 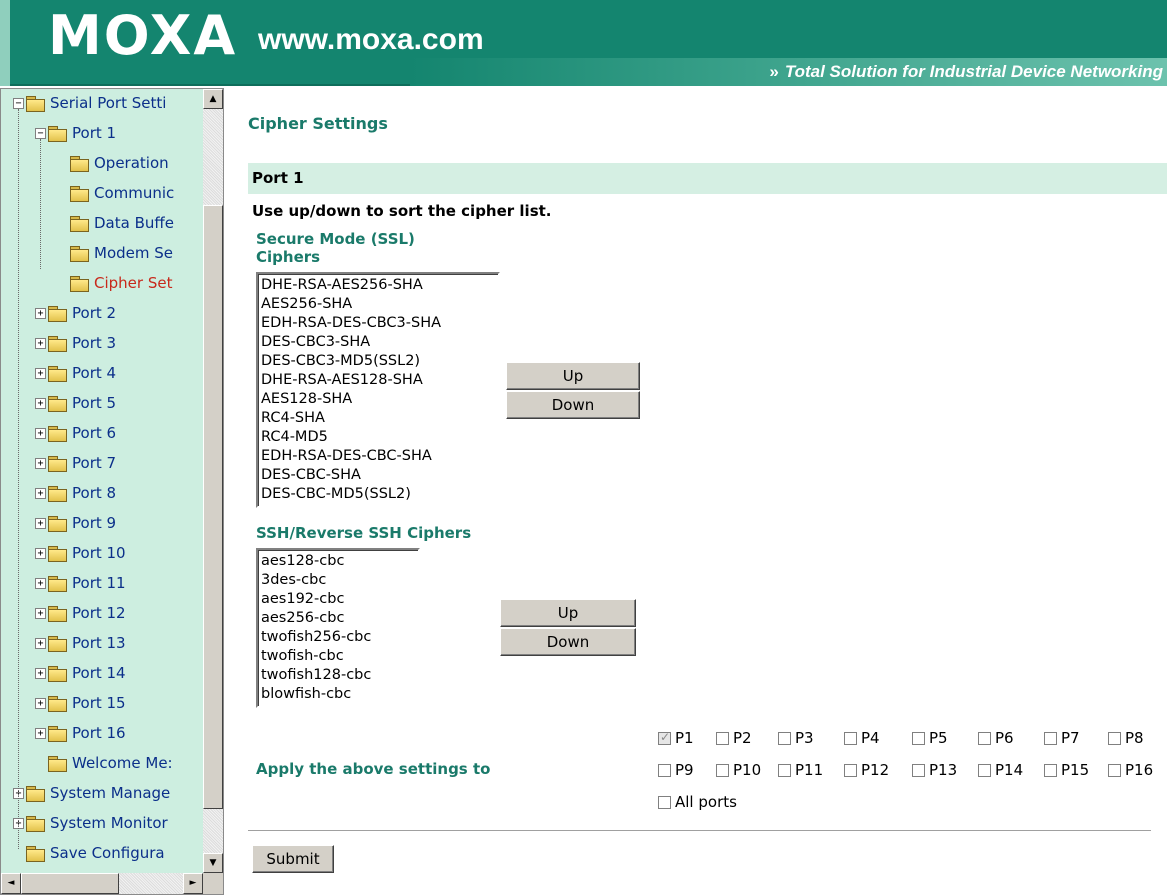 What do you see at coordinates (338, 656) in the screenshot?
I see `cipher-option: twofish-cbc` at bounding box center [338, 656].